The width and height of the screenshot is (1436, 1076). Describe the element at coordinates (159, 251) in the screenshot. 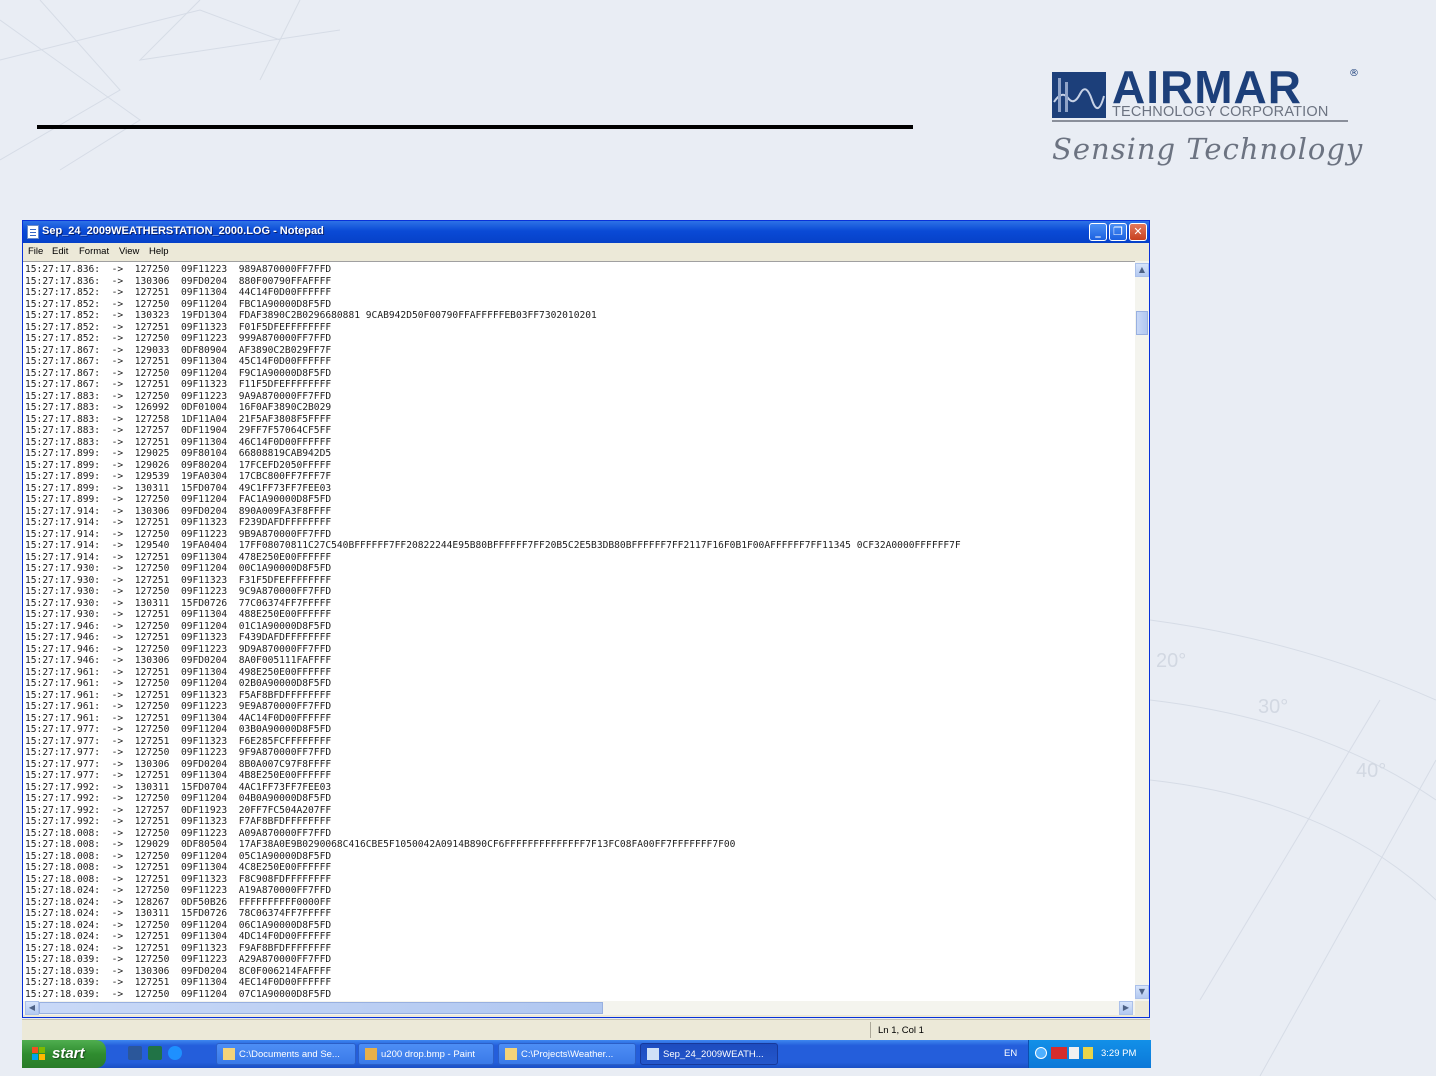

I see `menu-help: Help` at that location.